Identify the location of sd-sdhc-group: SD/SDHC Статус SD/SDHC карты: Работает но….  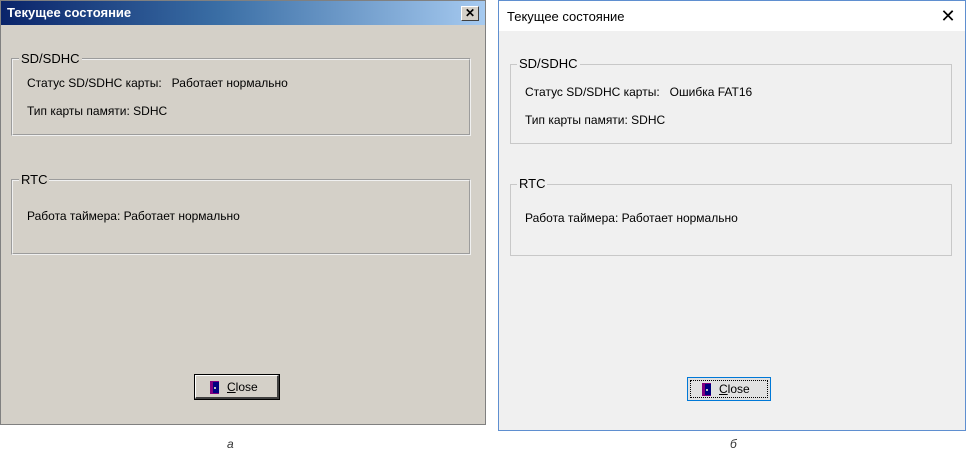
(241, 93).